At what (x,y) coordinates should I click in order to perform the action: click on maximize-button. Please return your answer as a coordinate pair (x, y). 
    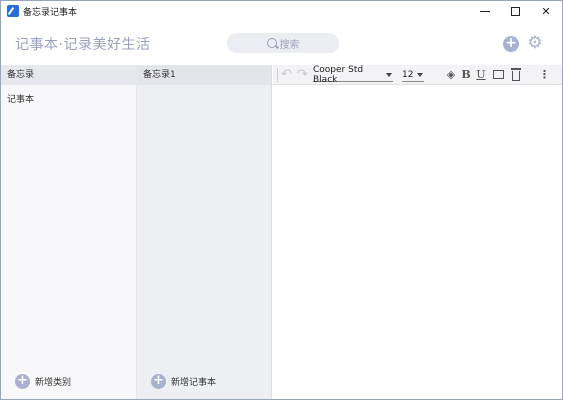
    Looking at the image, I should click on (515, 11).